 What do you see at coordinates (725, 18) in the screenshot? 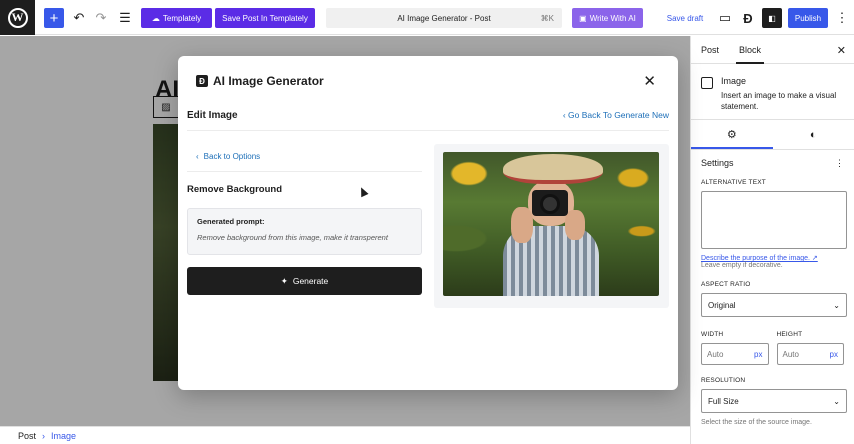
I see `preview-icon: ▭` at bounding box center [725, 18].